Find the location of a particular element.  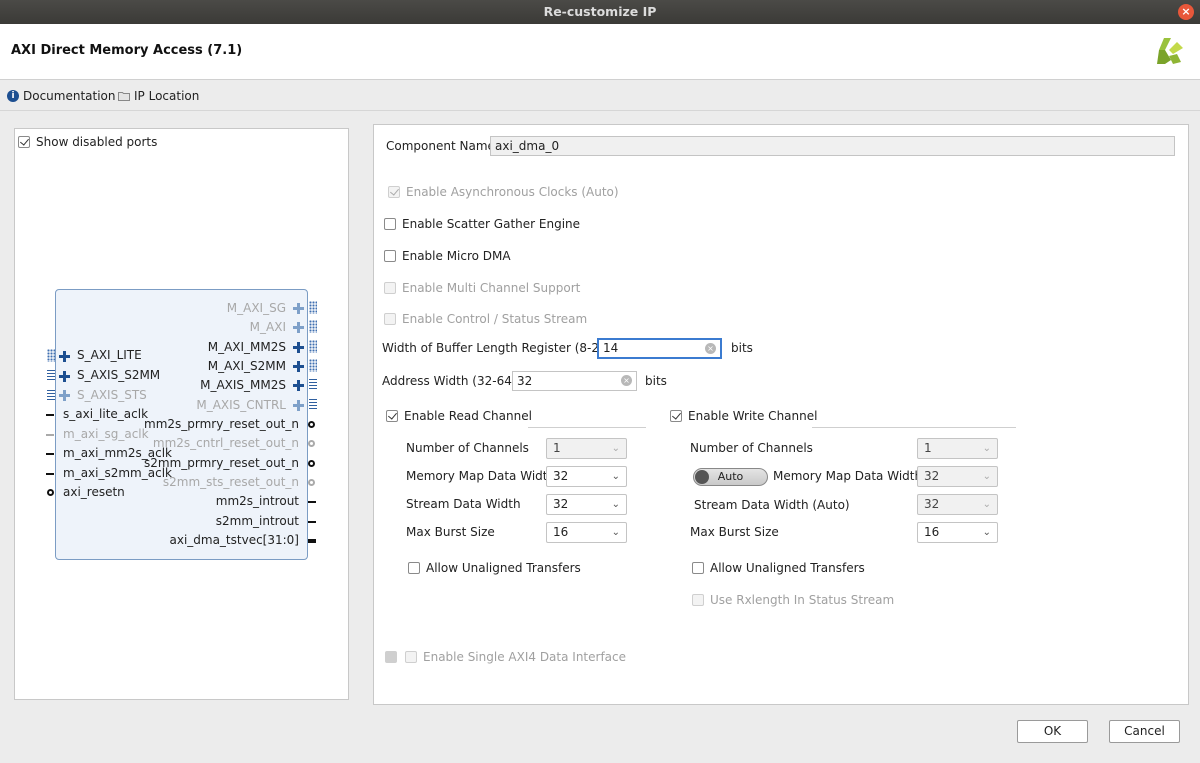

page-title: AXI Direct Memory Access (7.1) is located at coordinates (127, 50).